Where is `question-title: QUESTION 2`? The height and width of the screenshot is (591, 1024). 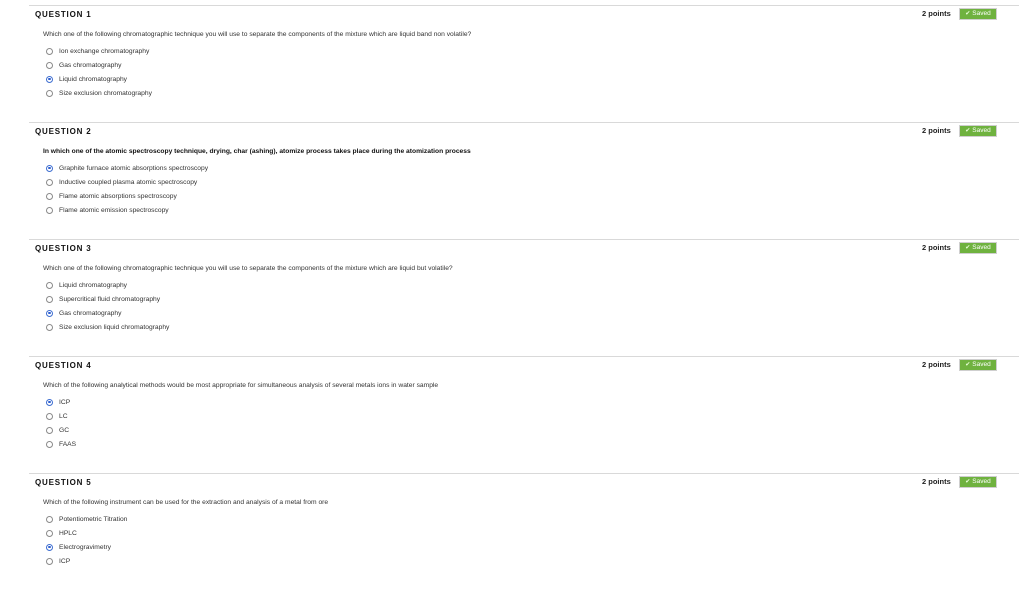 question-title: QUESTION 2 is located at coordinates (63, 131).